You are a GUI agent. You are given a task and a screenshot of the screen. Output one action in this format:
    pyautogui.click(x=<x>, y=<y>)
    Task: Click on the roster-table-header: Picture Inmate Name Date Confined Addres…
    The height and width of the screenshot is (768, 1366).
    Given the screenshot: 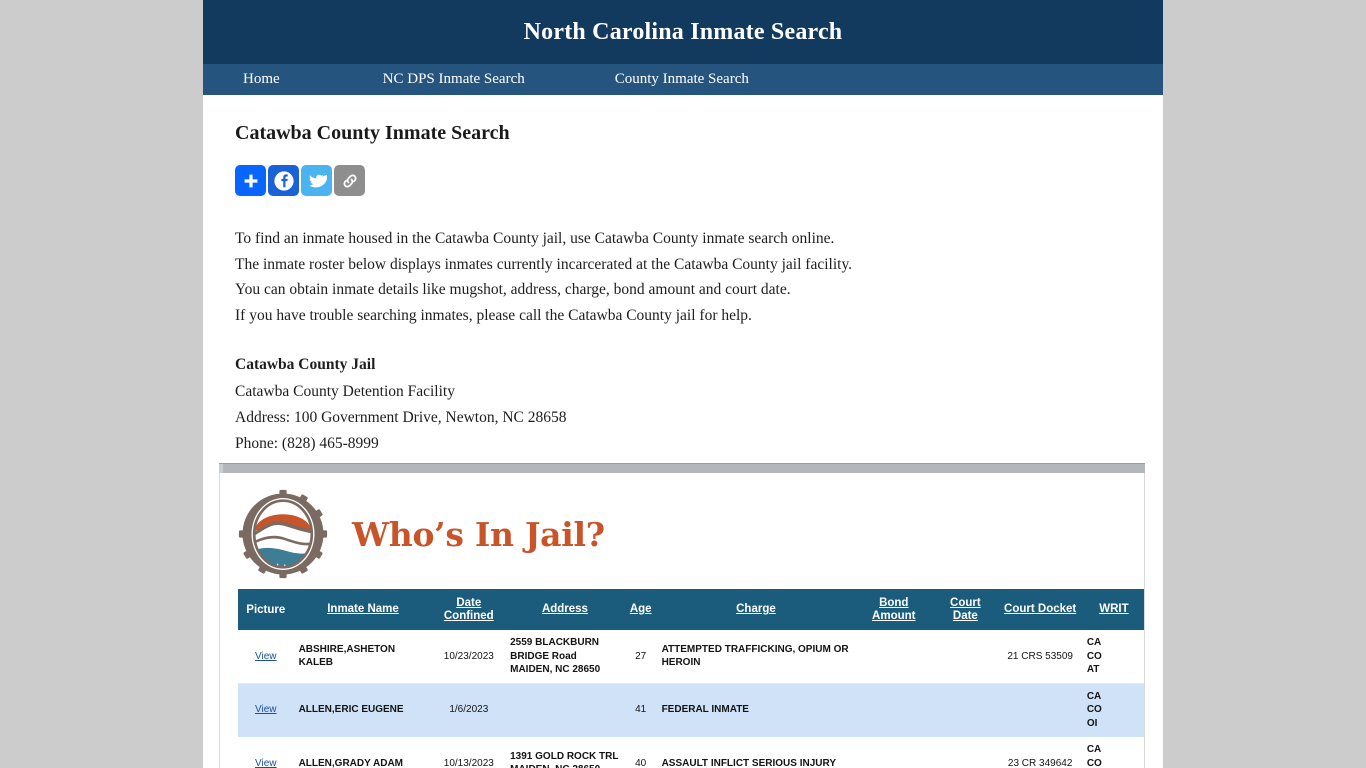 What is the action you would take?
    pyautogui.click(x=691, y=609)
    